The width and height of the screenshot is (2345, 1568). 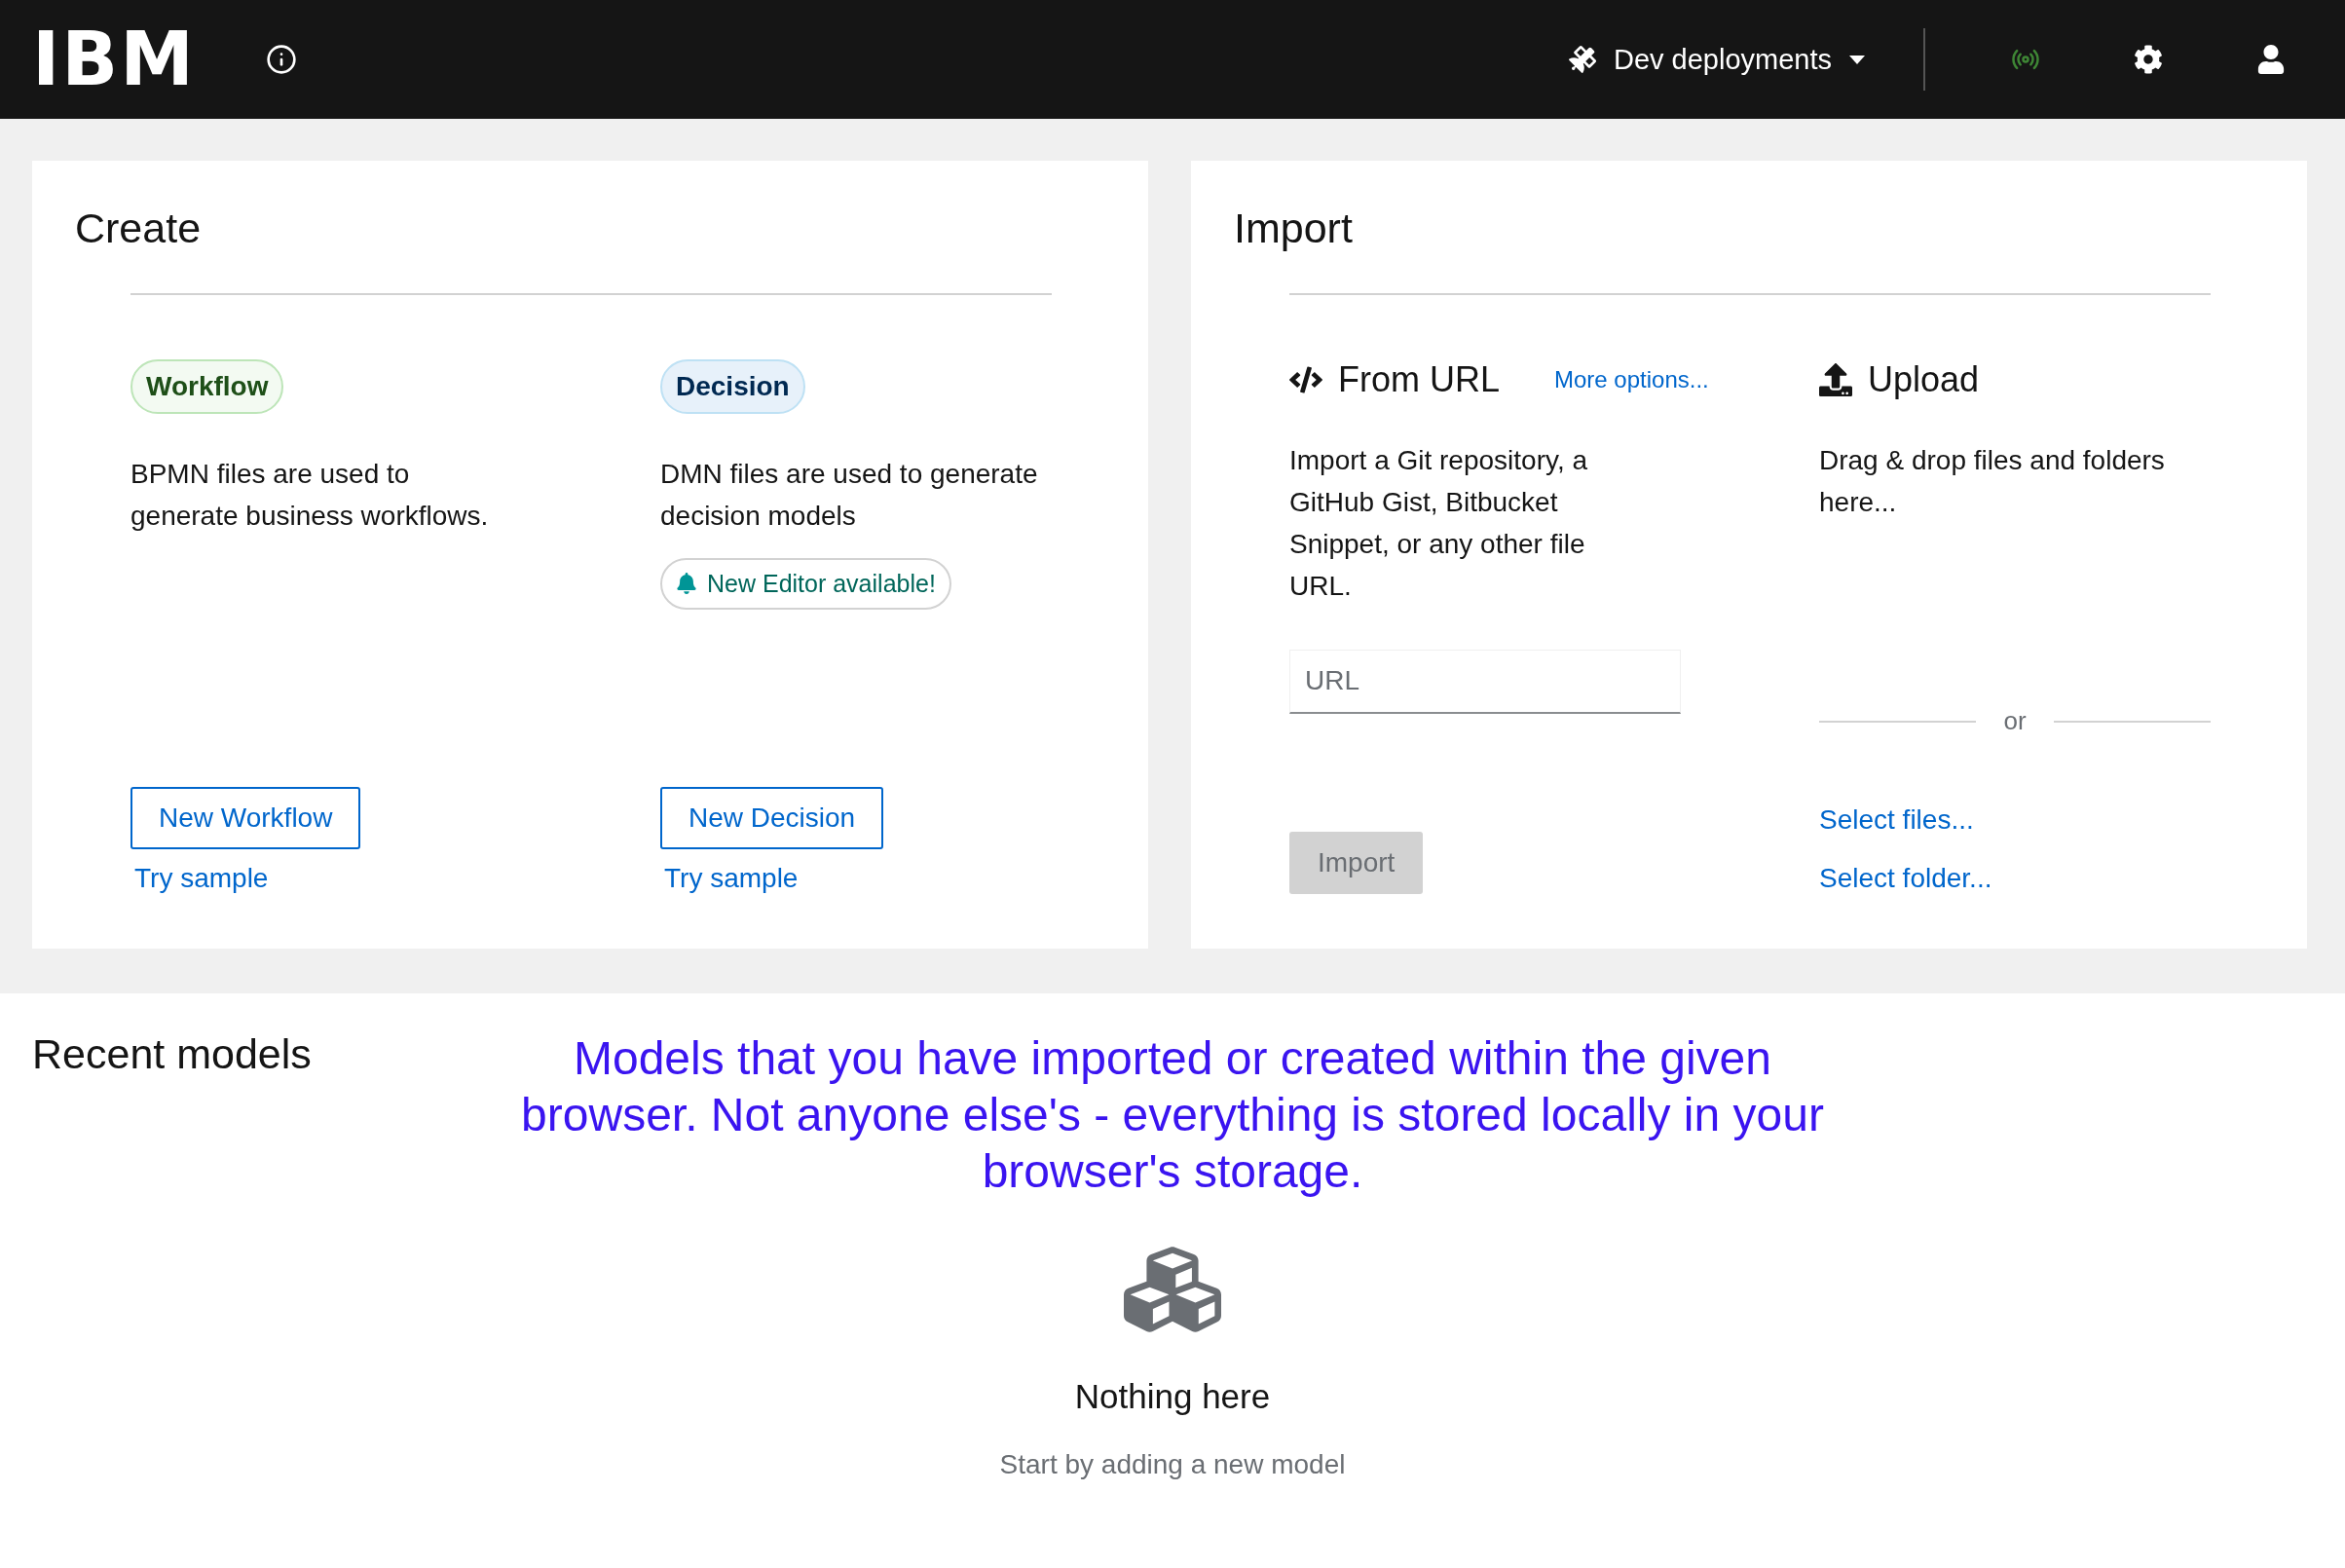 What do you see at coordinates (686, 584) in the screenshot?
I see `bell-icon` at bounding box center [686, 584].